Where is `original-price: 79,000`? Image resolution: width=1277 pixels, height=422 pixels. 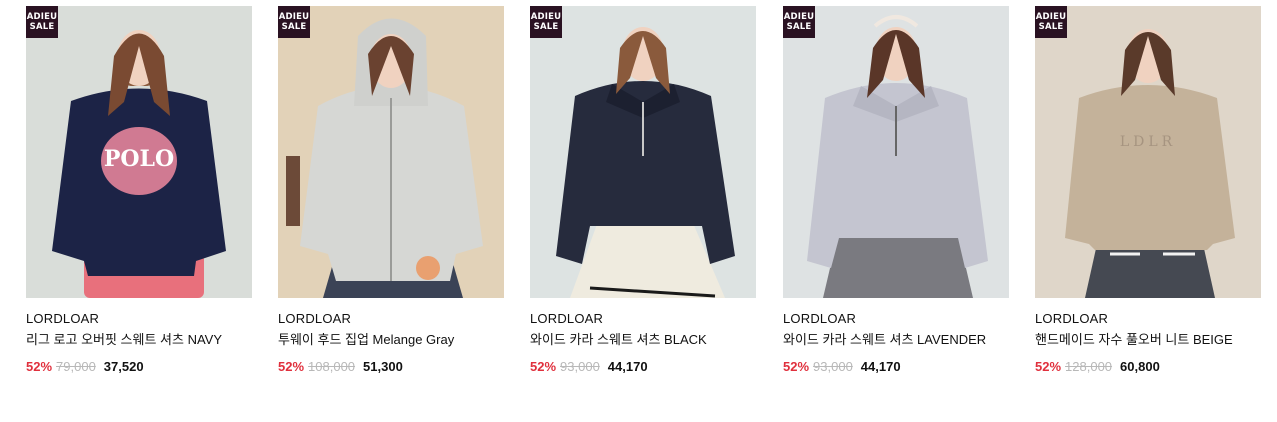
original-price: 79,000 is located at coordinates (76, 366).